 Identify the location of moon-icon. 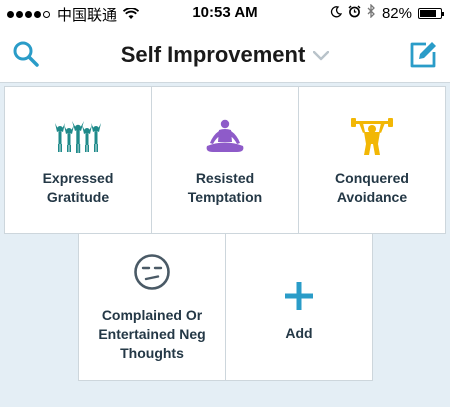
(336, 13).